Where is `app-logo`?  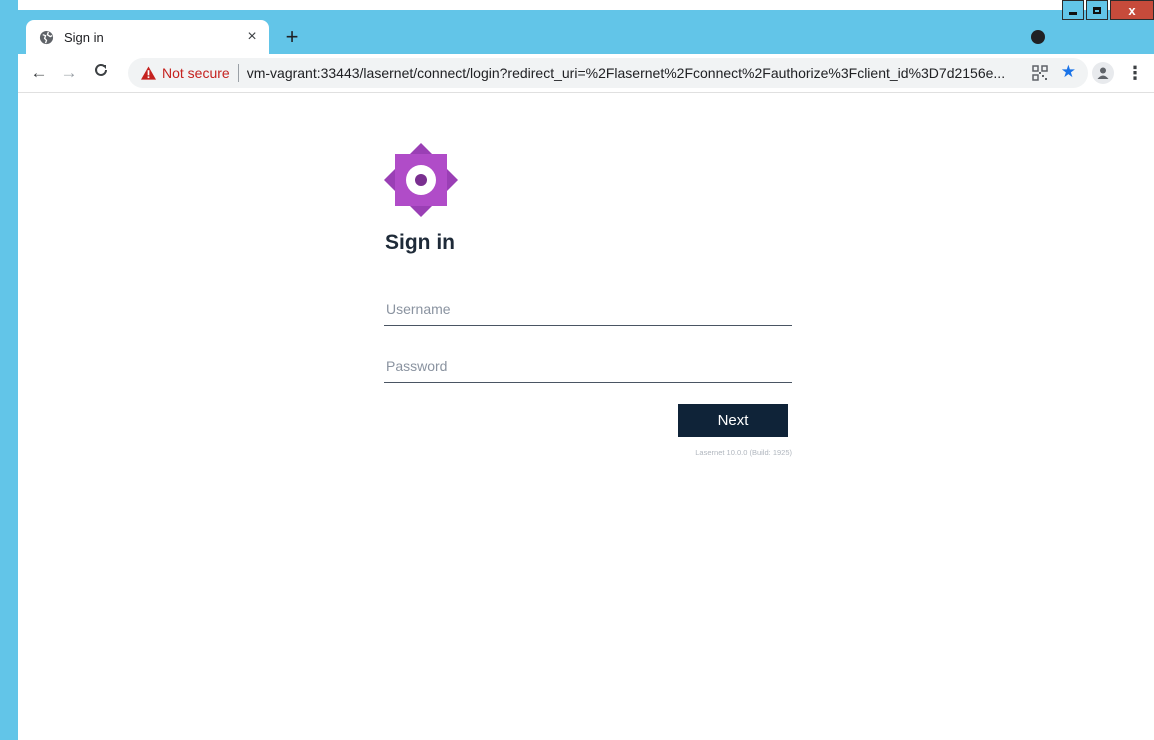 app-logo is located at coordinates (421, 180).